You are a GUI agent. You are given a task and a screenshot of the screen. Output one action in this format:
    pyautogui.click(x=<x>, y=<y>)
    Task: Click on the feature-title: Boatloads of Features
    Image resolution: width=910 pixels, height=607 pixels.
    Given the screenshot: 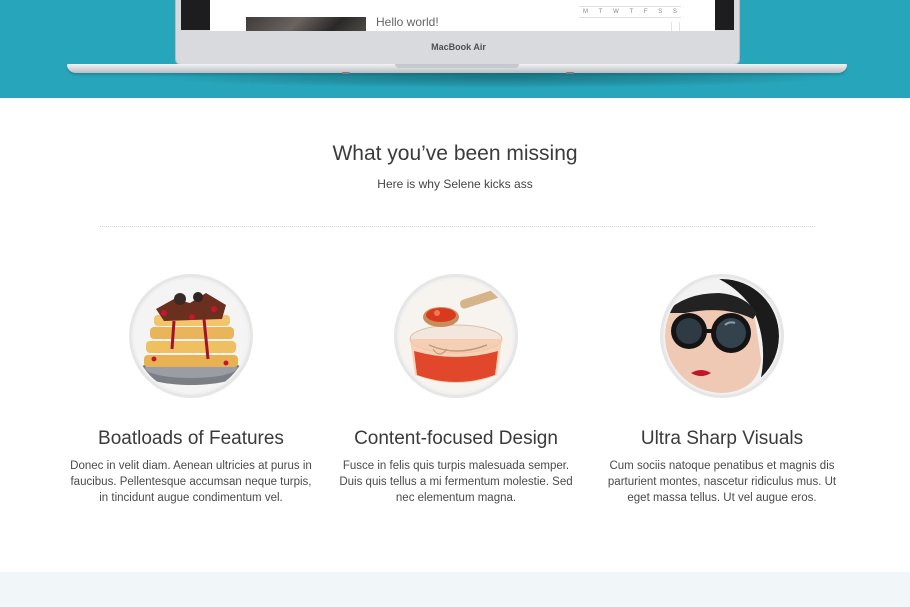 What is the action you would take?
    pyautogui.click(x=191, y=438)
    